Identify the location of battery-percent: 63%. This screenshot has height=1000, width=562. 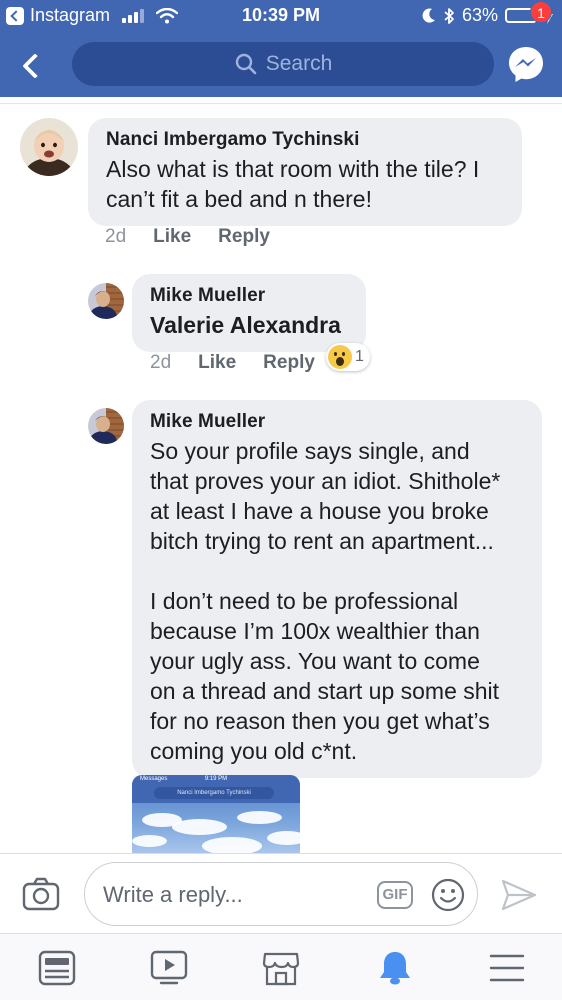
(479, 15).